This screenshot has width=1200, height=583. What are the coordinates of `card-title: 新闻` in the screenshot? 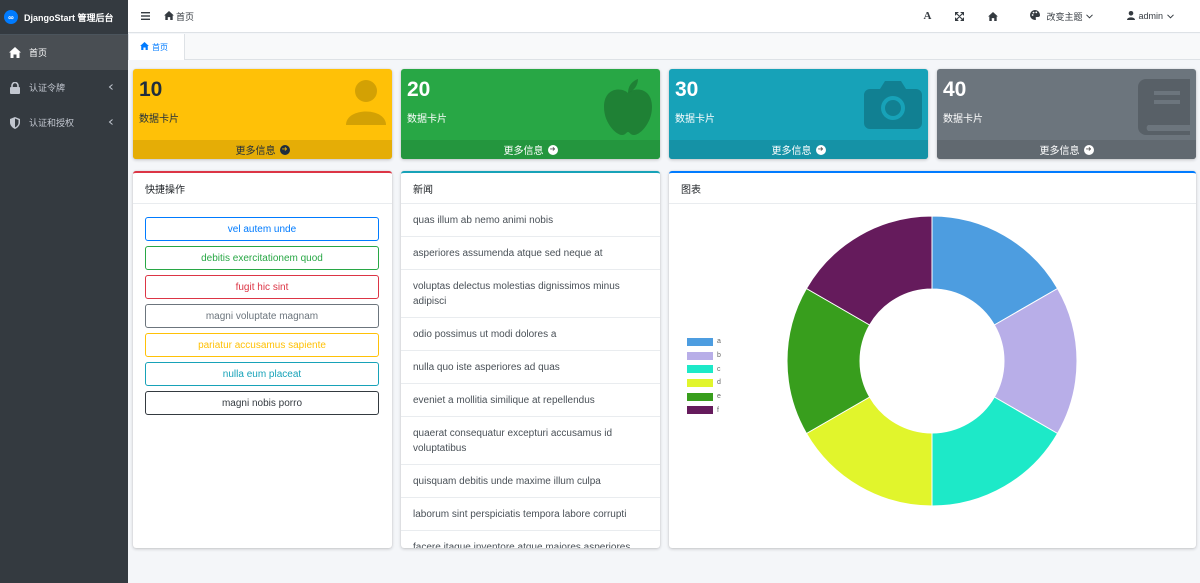 It's located at (530, 188).